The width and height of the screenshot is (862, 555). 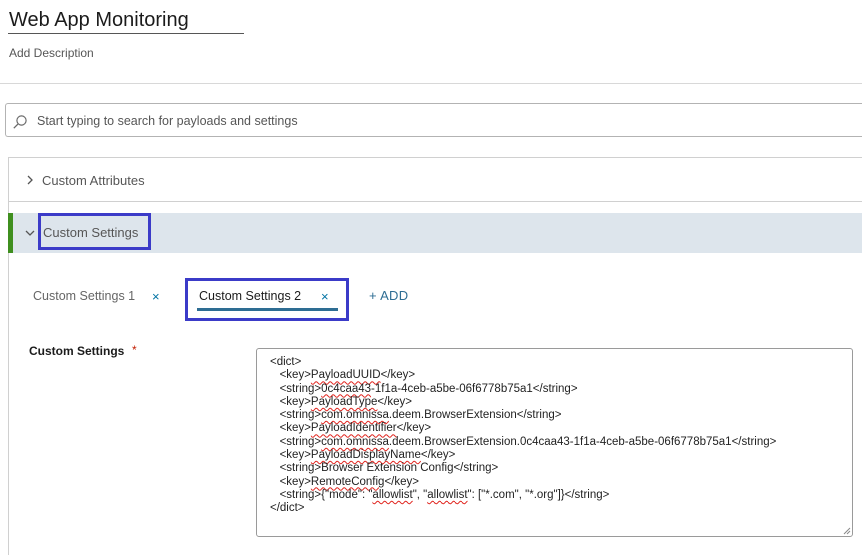 What do you see at coordinates (156, 296) in the screenshot?
I see `tab-1-close-icon: ×` at bounding box center [156, 296].